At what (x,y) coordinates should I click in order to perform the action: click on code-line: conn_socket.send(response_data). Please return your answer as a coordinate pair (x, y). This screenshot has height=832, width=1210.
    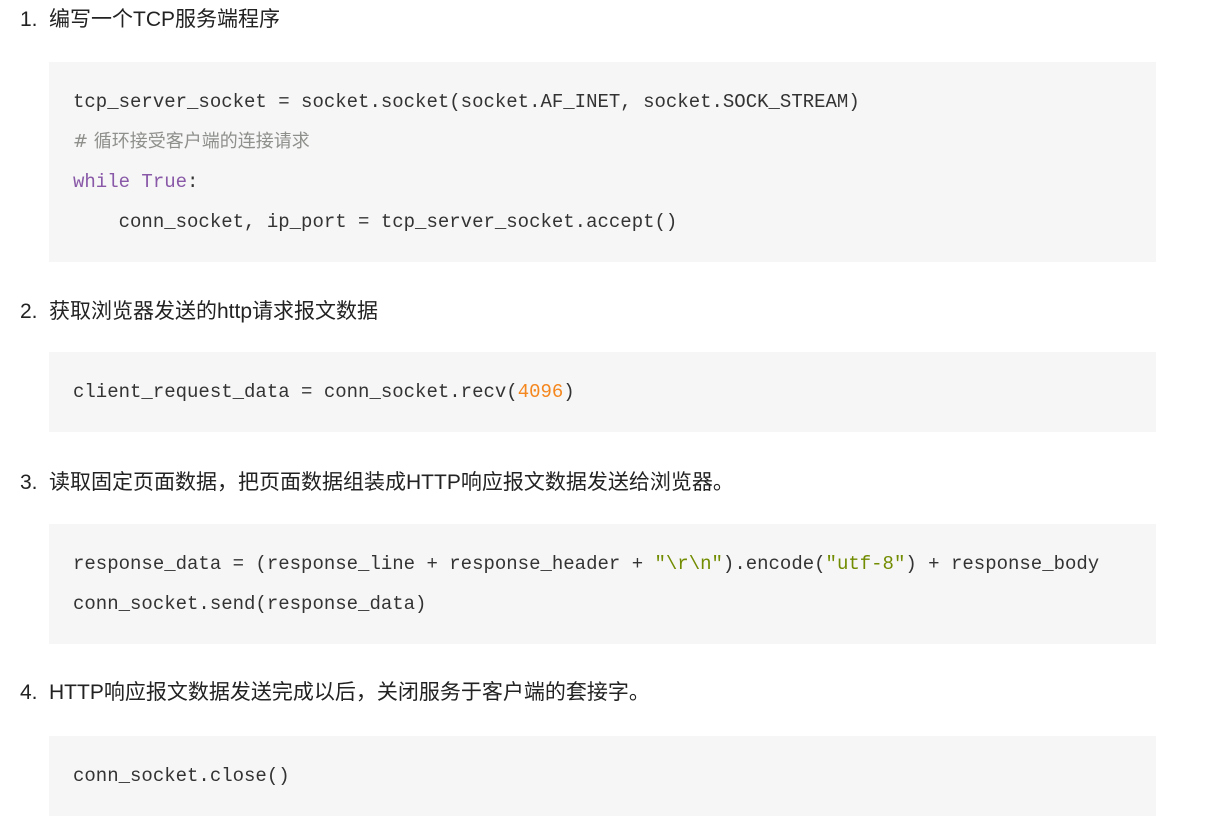
    Looking at the image, I should click on (602, 604).